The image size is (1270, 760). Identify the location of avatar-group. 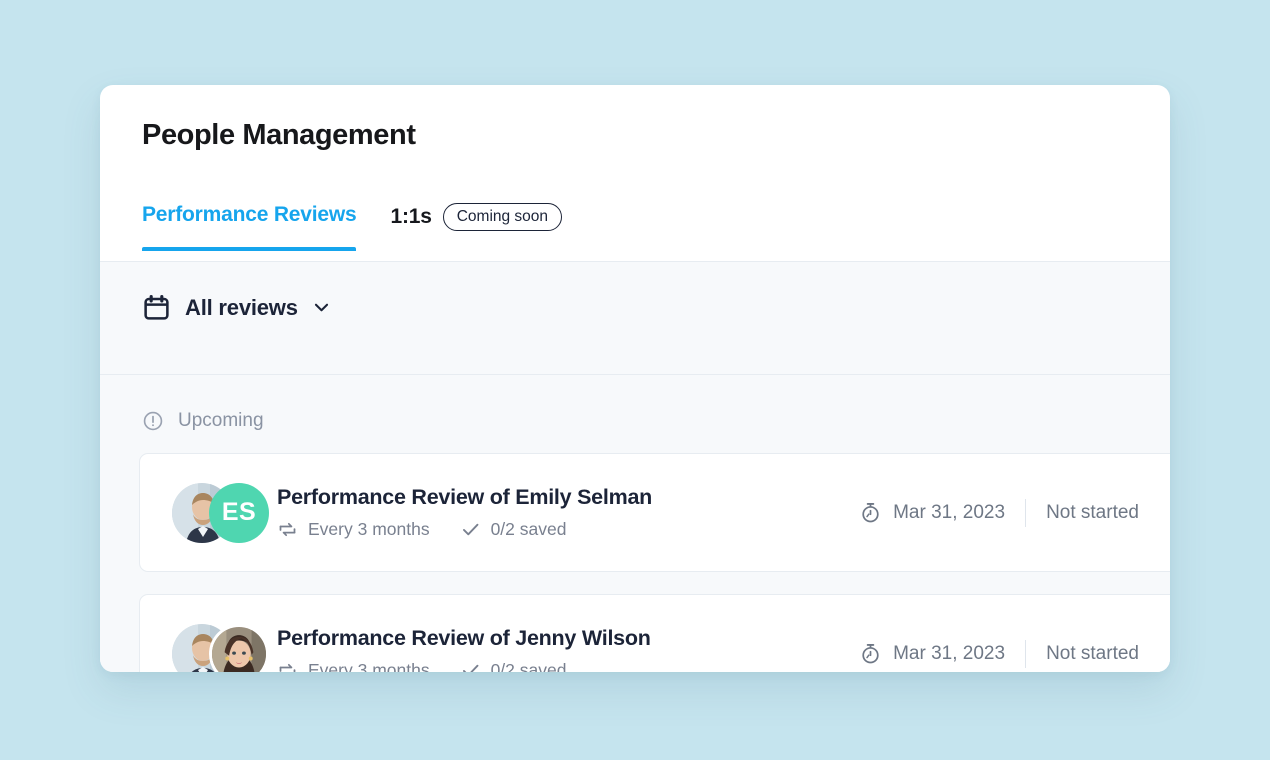
(220, 647).